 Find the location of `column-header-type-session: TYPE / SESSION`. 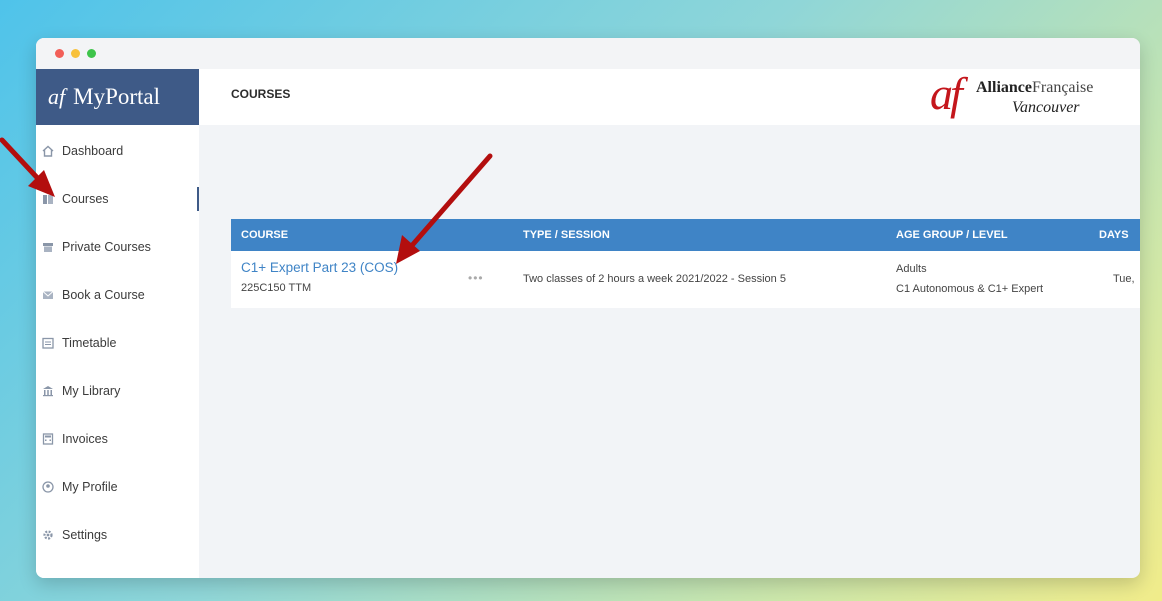

column-header-type-session: TYPE / SESSION is located at coordinates (566, 235).